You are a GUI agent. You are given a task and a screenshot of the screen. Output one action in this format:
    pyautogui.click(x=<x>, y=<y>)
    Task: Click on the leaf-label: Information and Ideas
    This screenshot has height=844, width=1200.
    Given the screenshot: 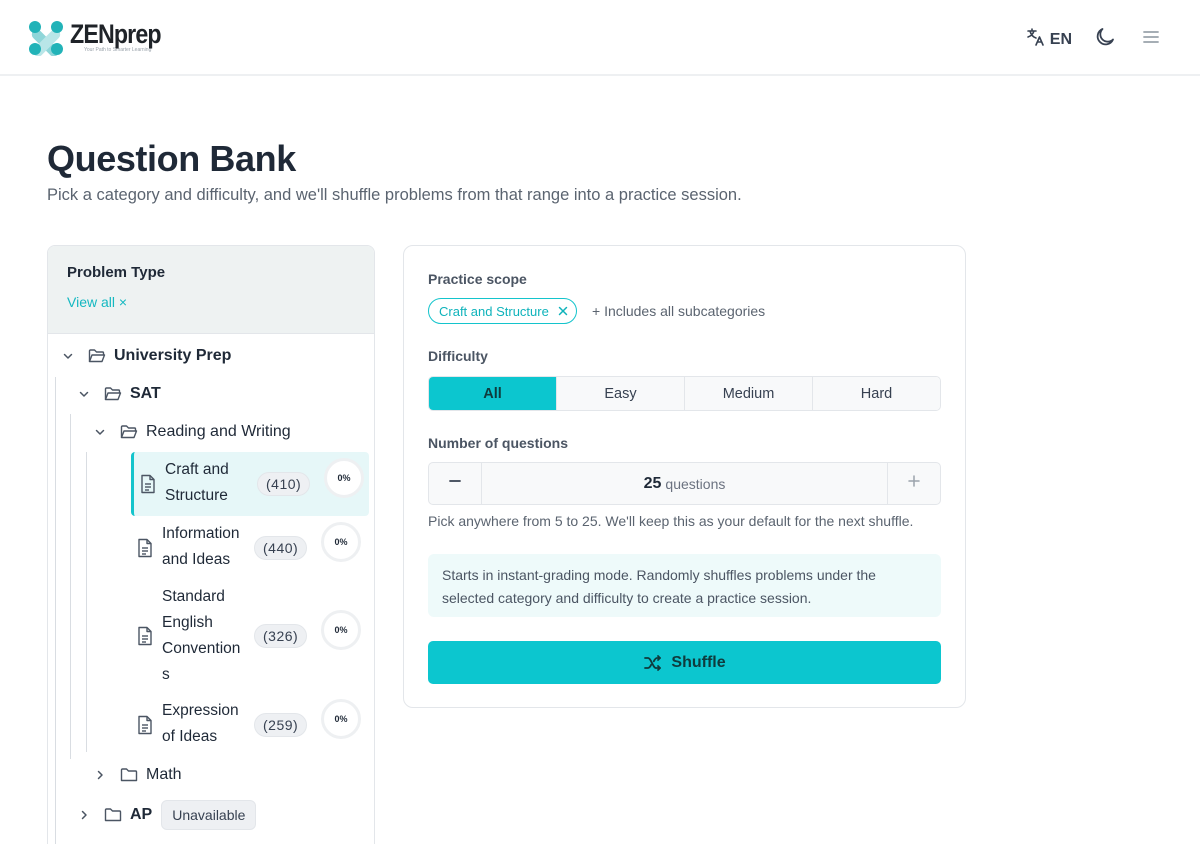 What is the action you would take?
    pyautogui.click(x=201, y=546)
    